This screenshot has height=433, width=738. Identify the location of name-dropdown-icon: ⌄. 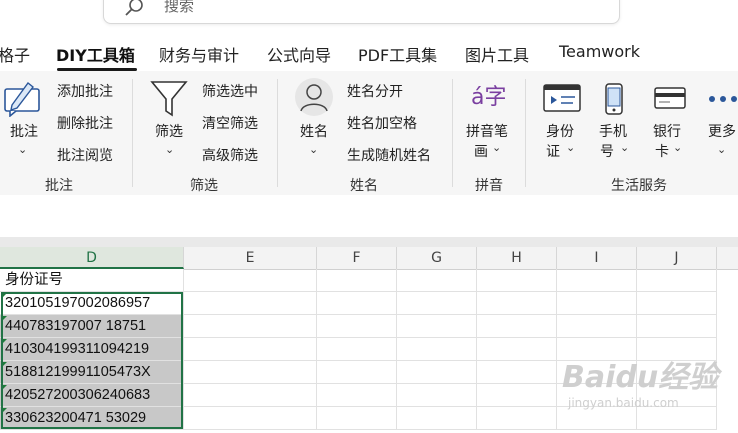
(313, 149).